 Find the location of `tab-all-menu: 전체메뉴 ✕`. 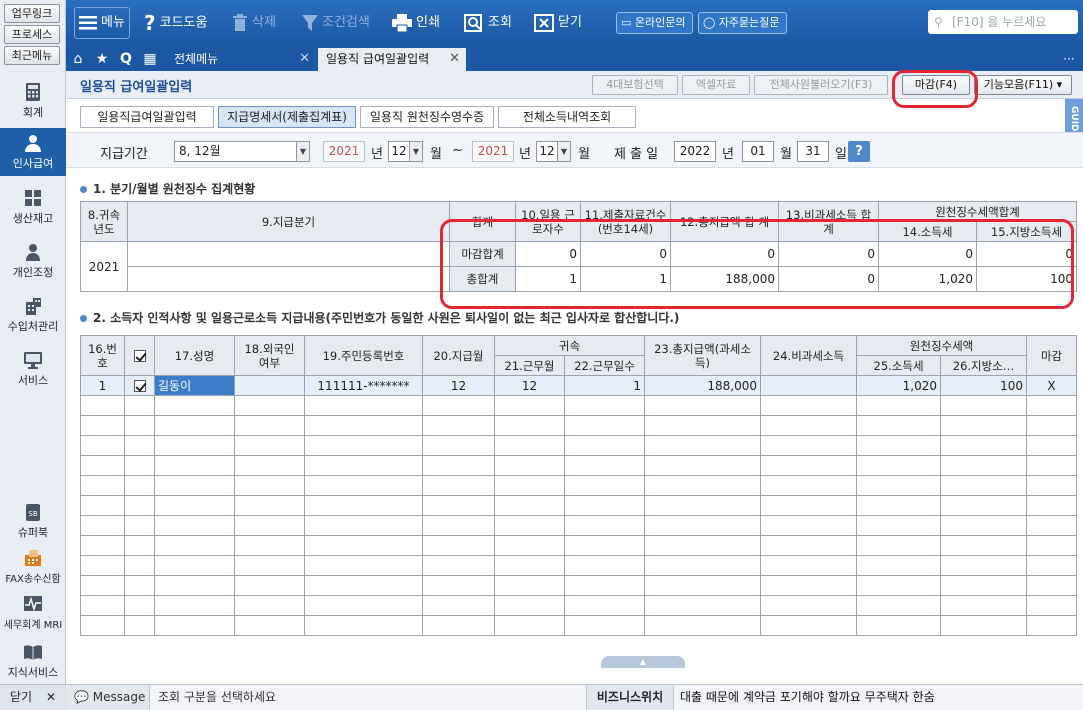

tab-all-menu: 전체메뉴 ✕ is located at coordinates (241, 59).